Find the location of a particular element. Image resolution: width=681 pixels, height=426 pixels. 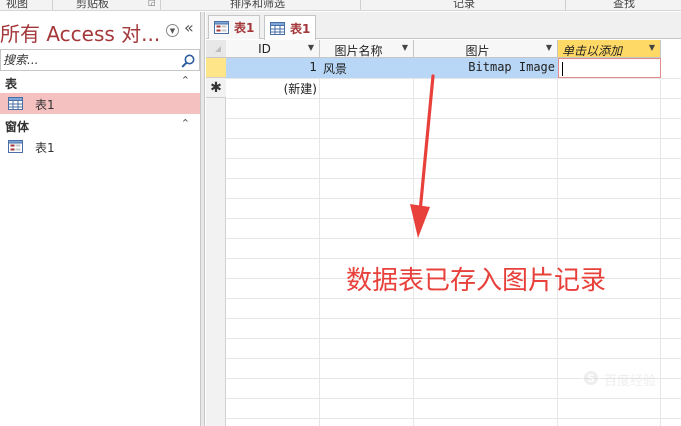

select-all-corner is located at coordinates (216, 49).